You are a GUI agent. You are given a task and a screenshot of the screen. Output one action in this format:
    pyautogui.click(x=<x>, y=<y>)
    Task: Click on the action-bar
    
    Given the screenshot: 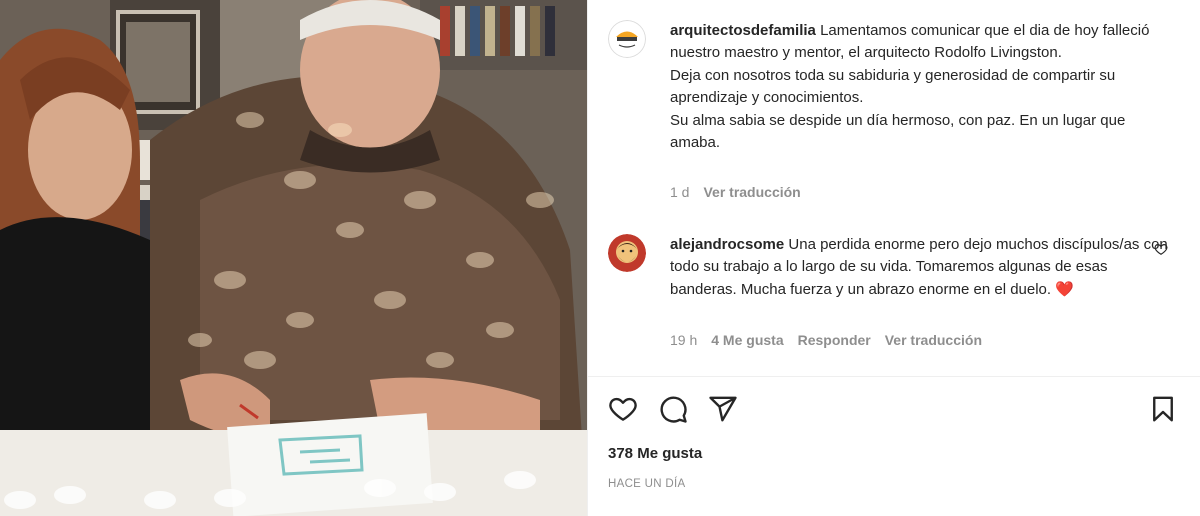 What is the action you would take?
    pyautogui.click(x=894, y=410)
    